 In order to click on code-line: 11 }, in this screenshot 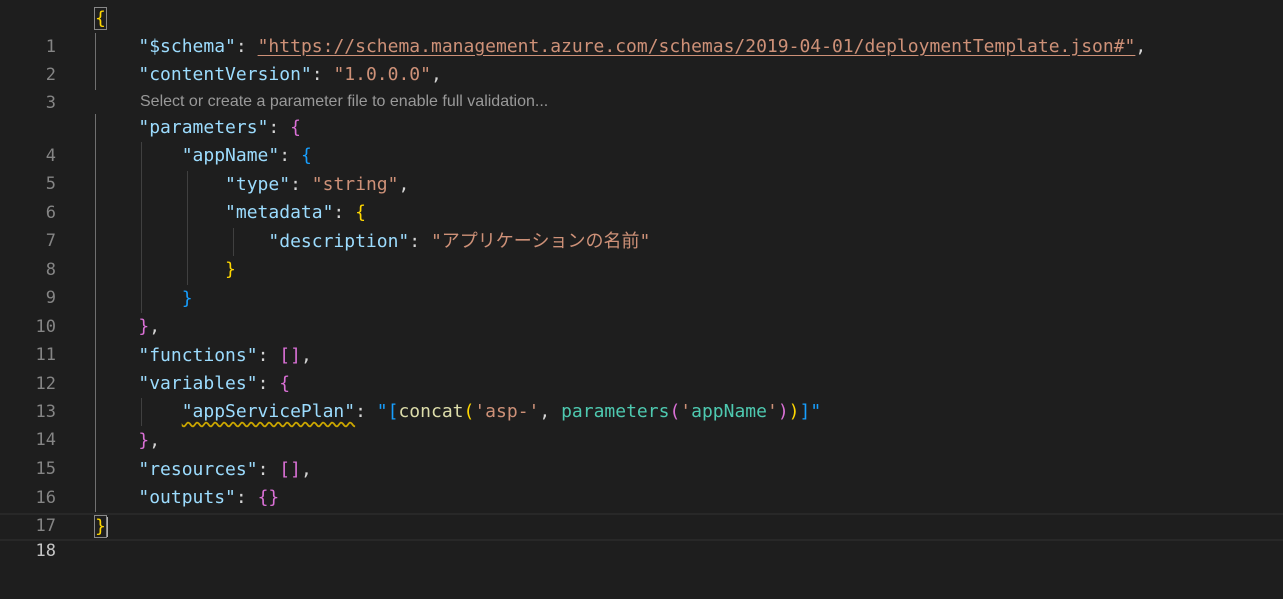, I will do `click(641, 339)`.